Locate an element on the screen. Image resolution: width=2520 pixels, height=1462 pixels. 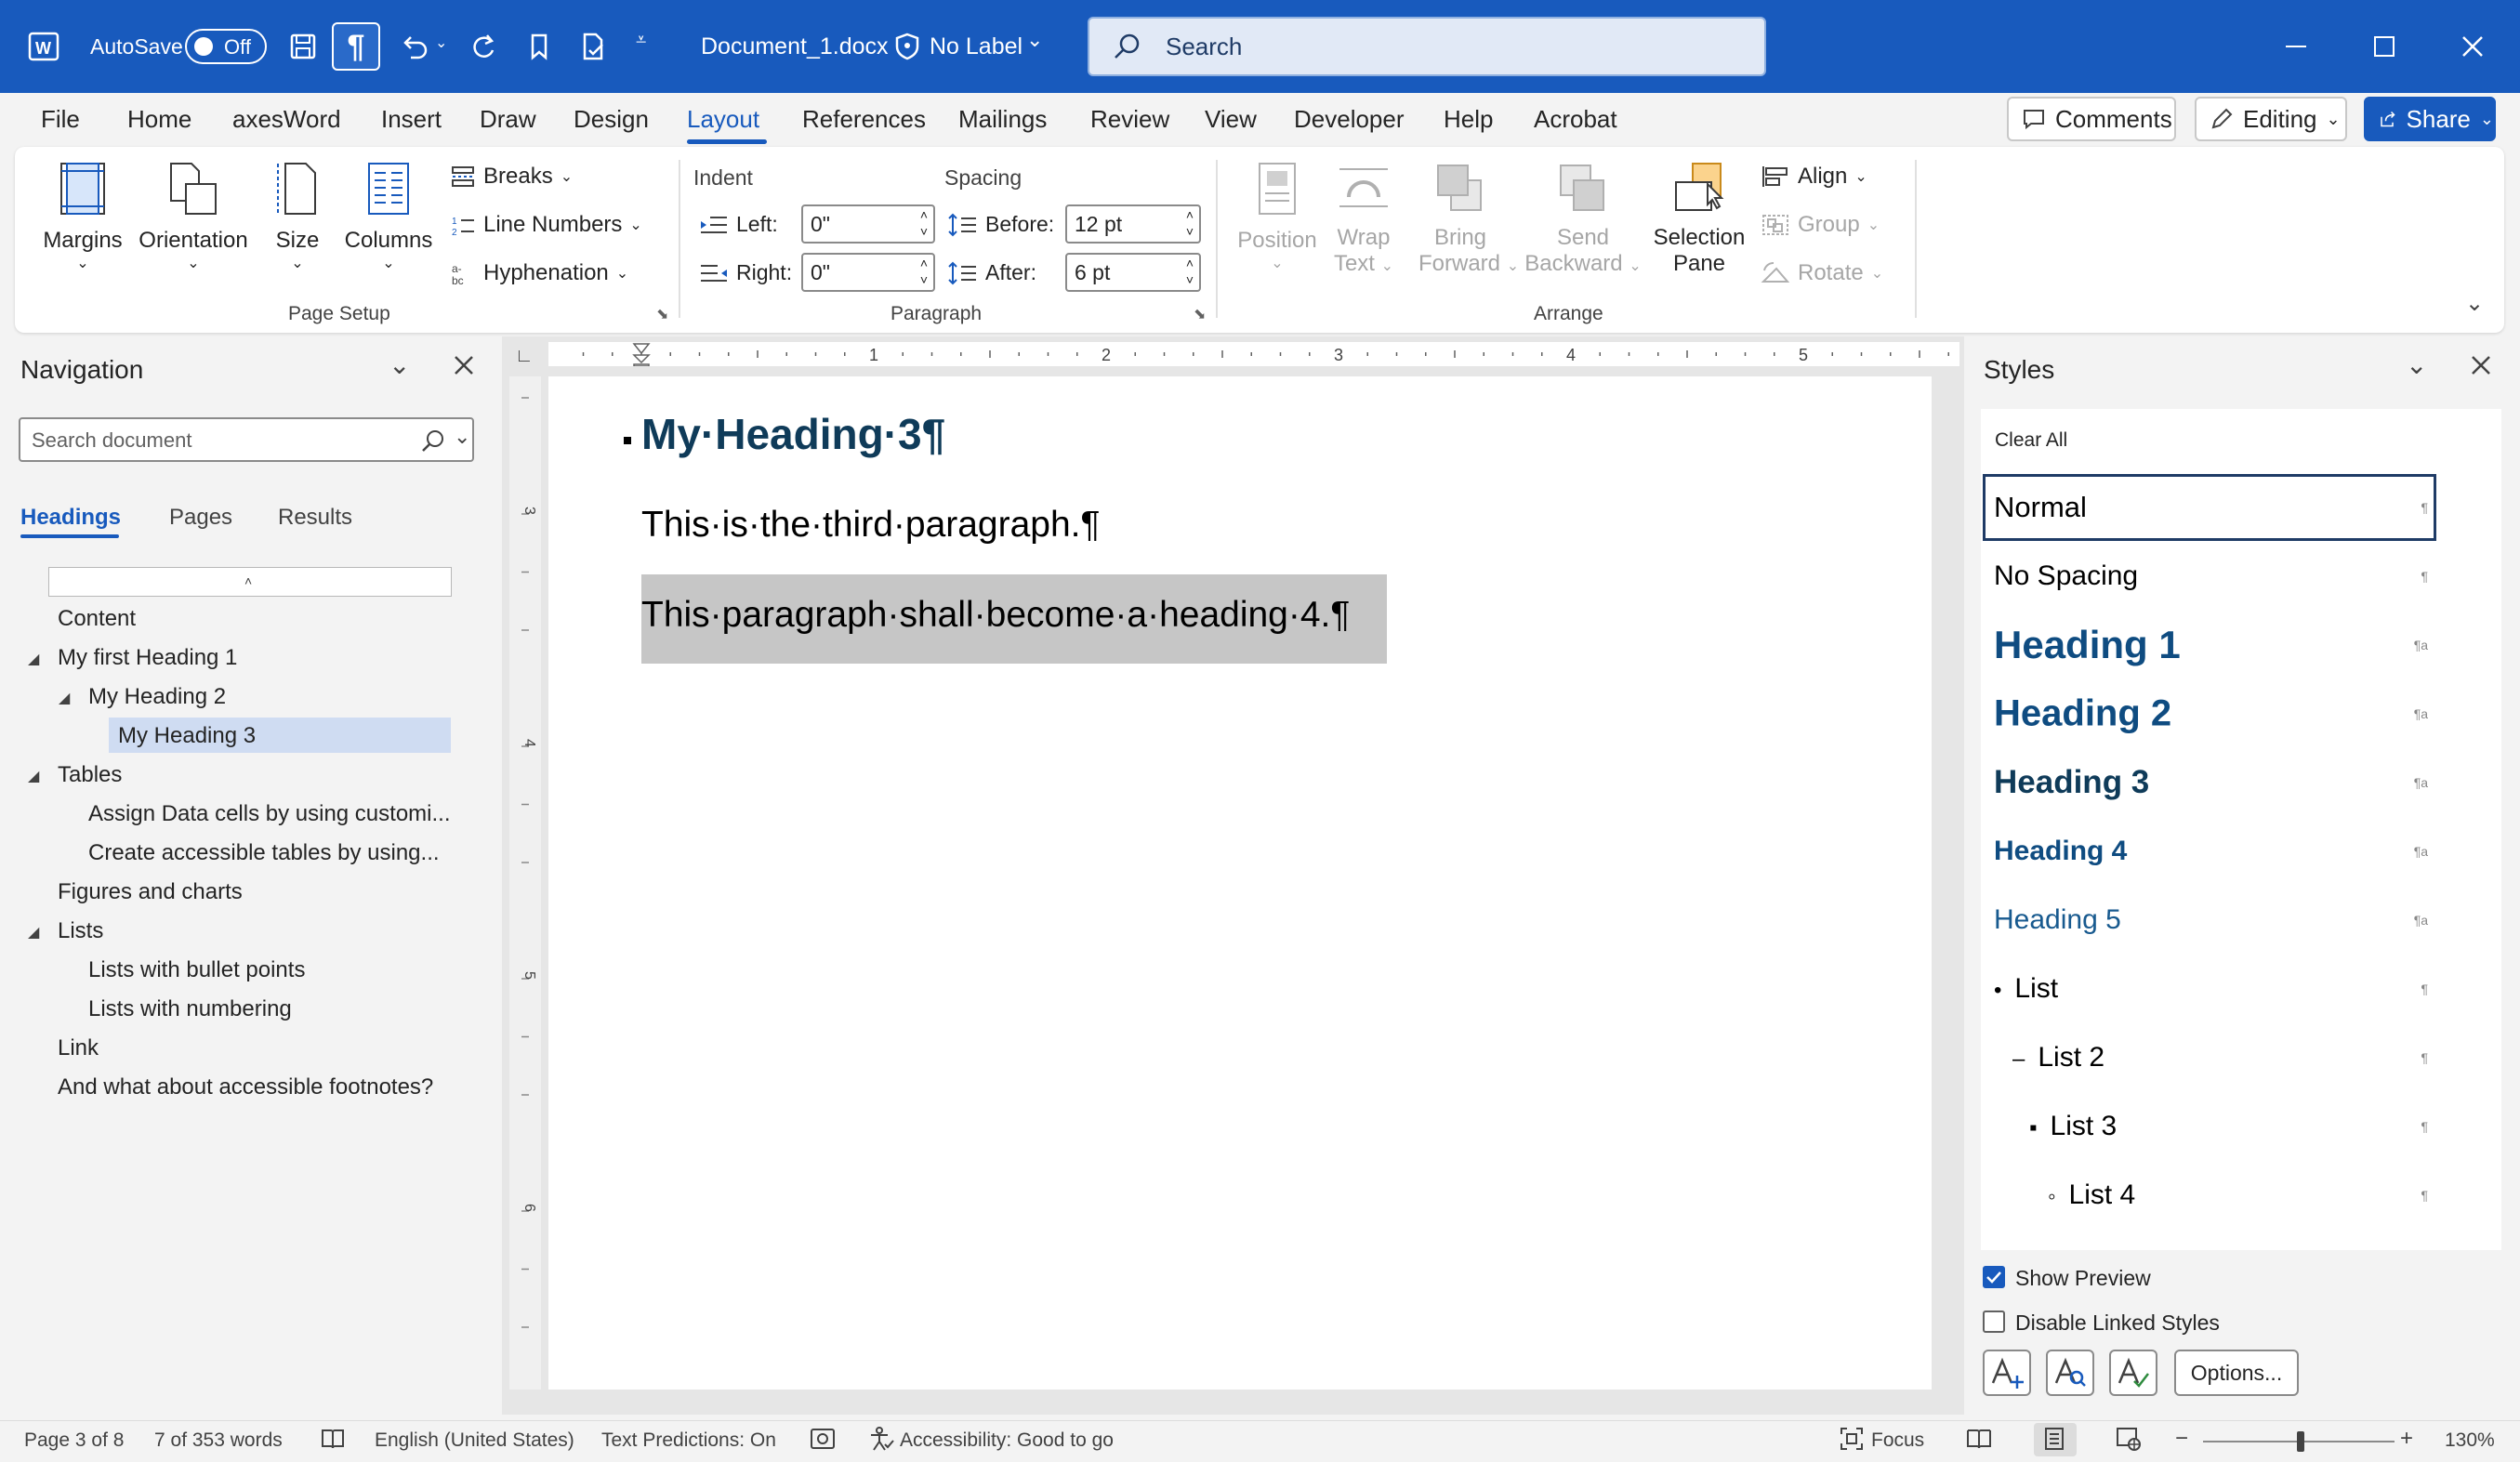
save-icon is located at coordinates (303, 46).